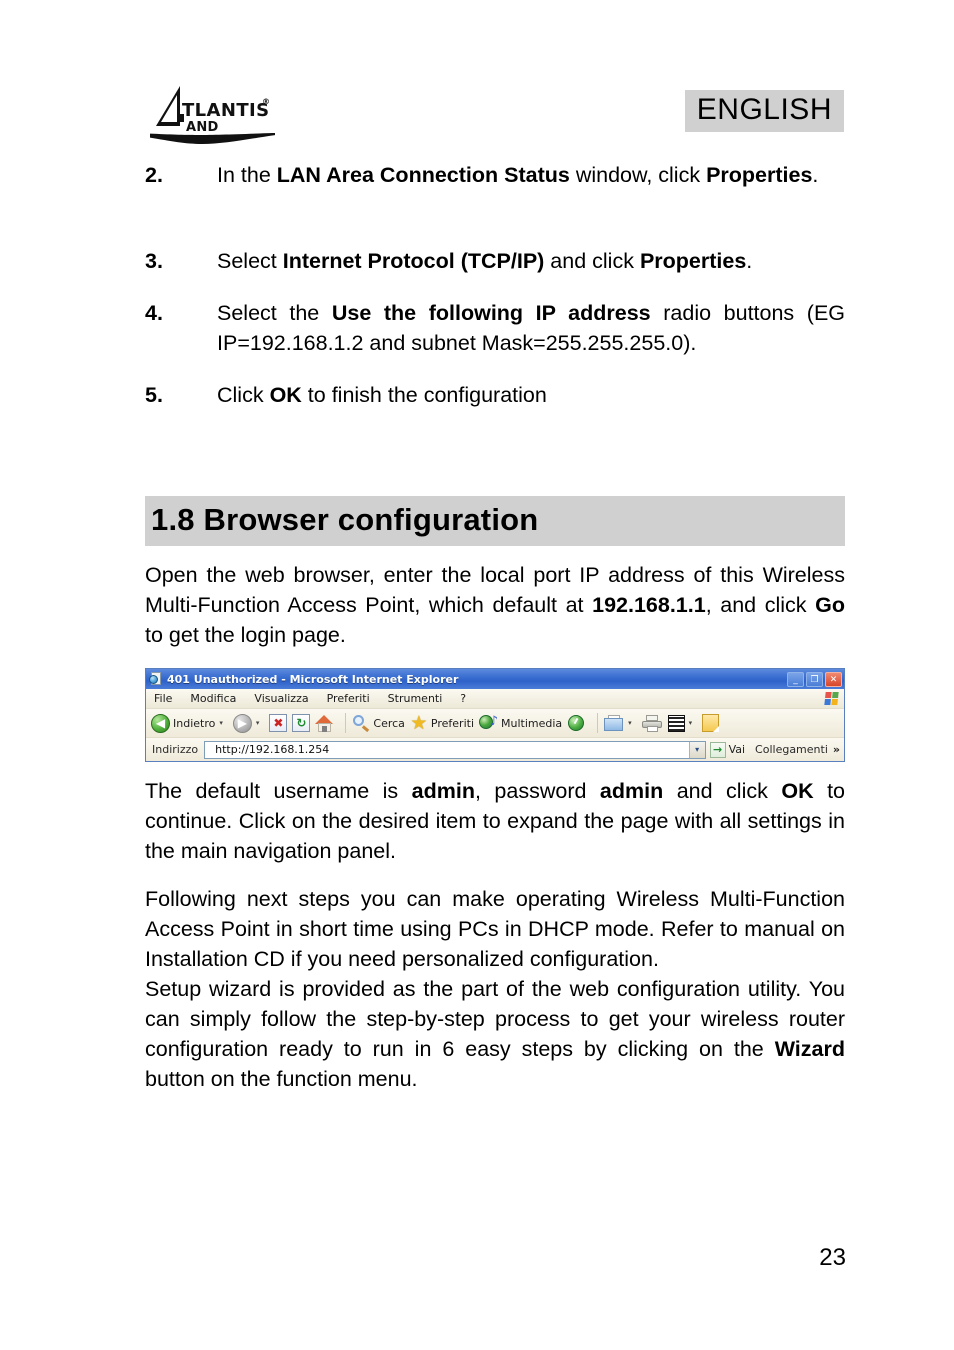  I want to click on step-number: 2., so click(154, 175).